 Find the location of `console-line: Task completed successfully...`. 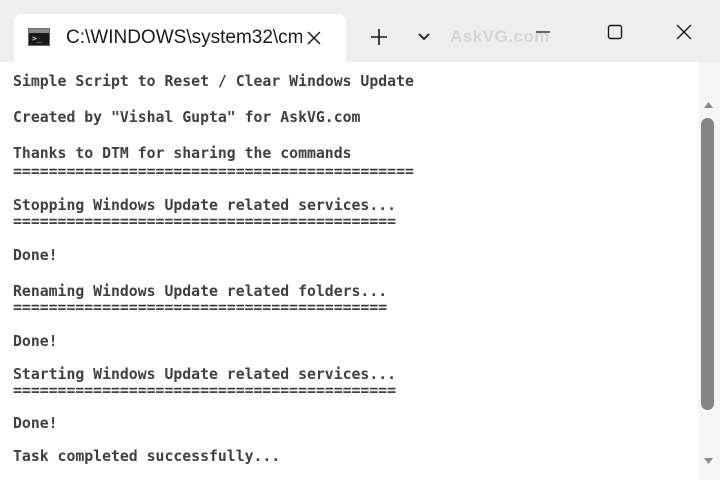

console-line: Task completed successfully... is located at coordinates (147, 456).